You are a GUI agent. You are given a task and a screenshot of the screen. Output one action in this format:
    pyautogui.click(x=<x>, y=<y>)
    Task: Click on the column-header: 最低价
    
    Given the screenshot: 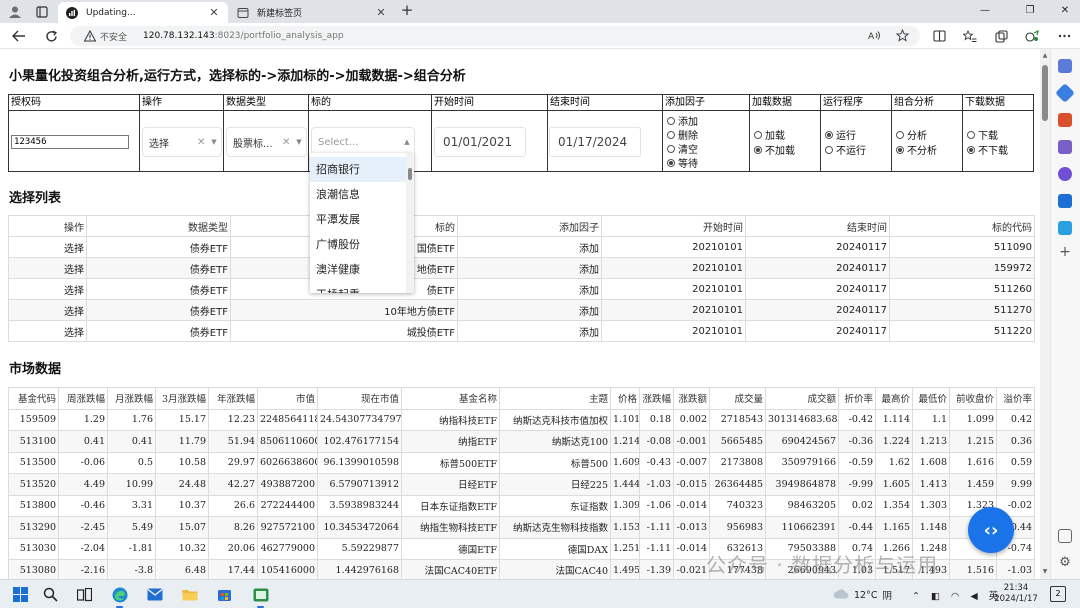 What is the action you would take?
    pyautogui.click(x=931, y=398)
    